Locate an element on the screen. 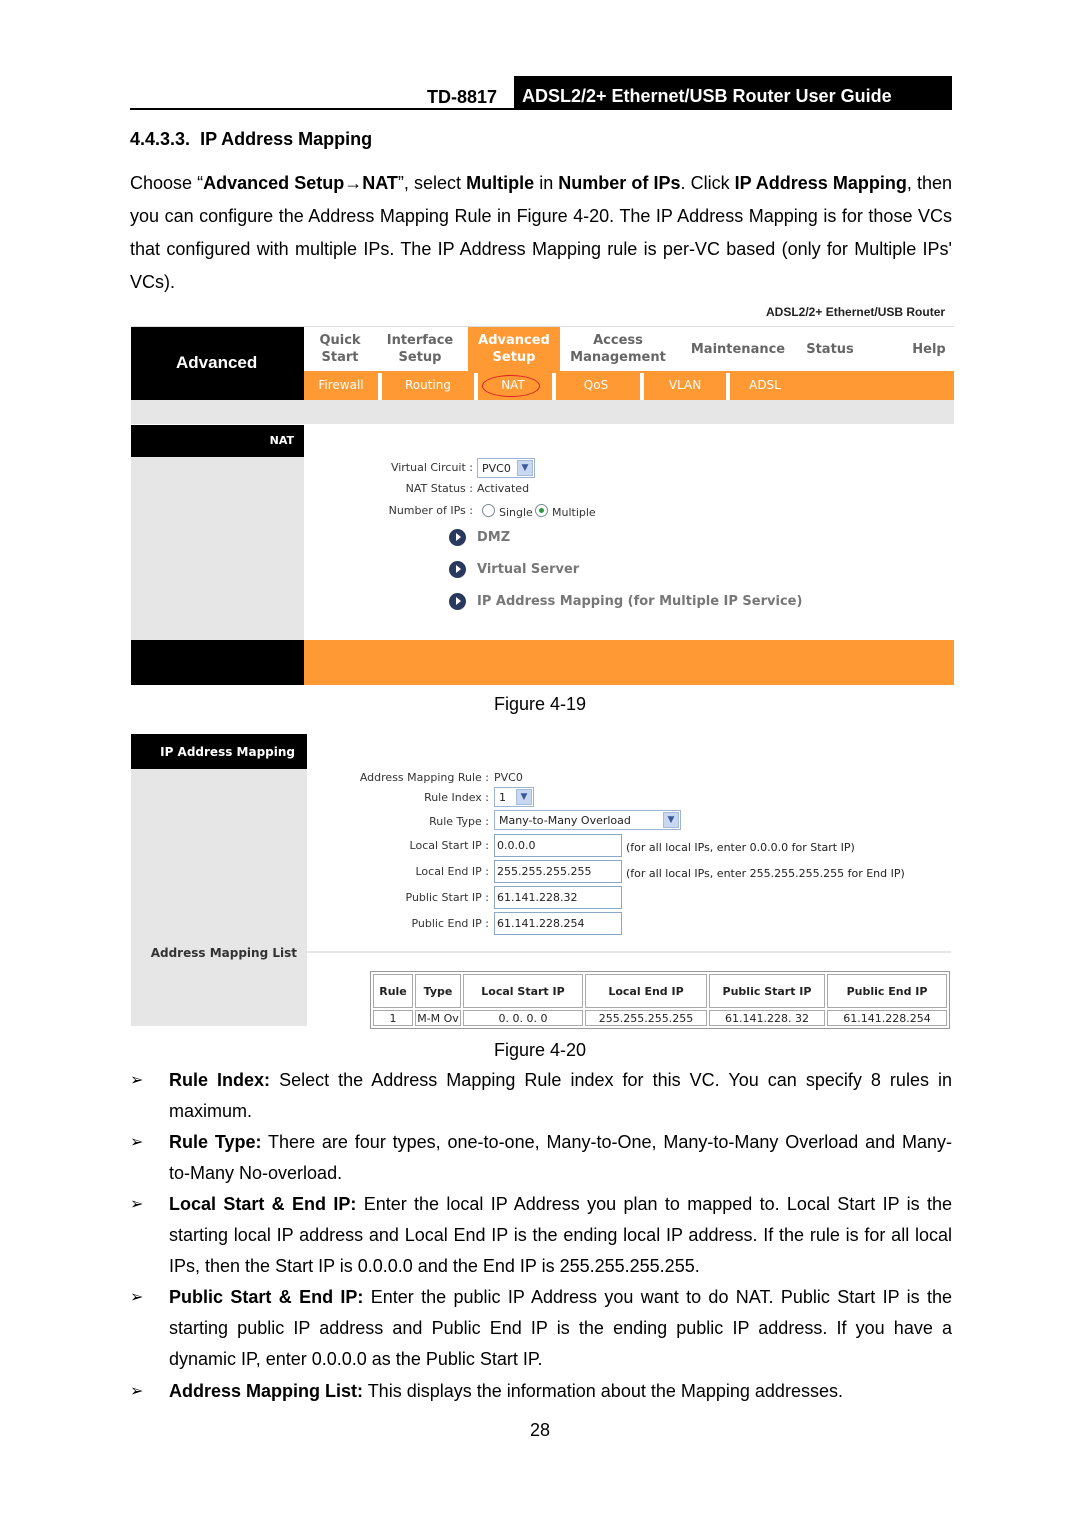 The image size is (1080, 1527). nat-status-value: Activated is located at coordinates (503, 488).